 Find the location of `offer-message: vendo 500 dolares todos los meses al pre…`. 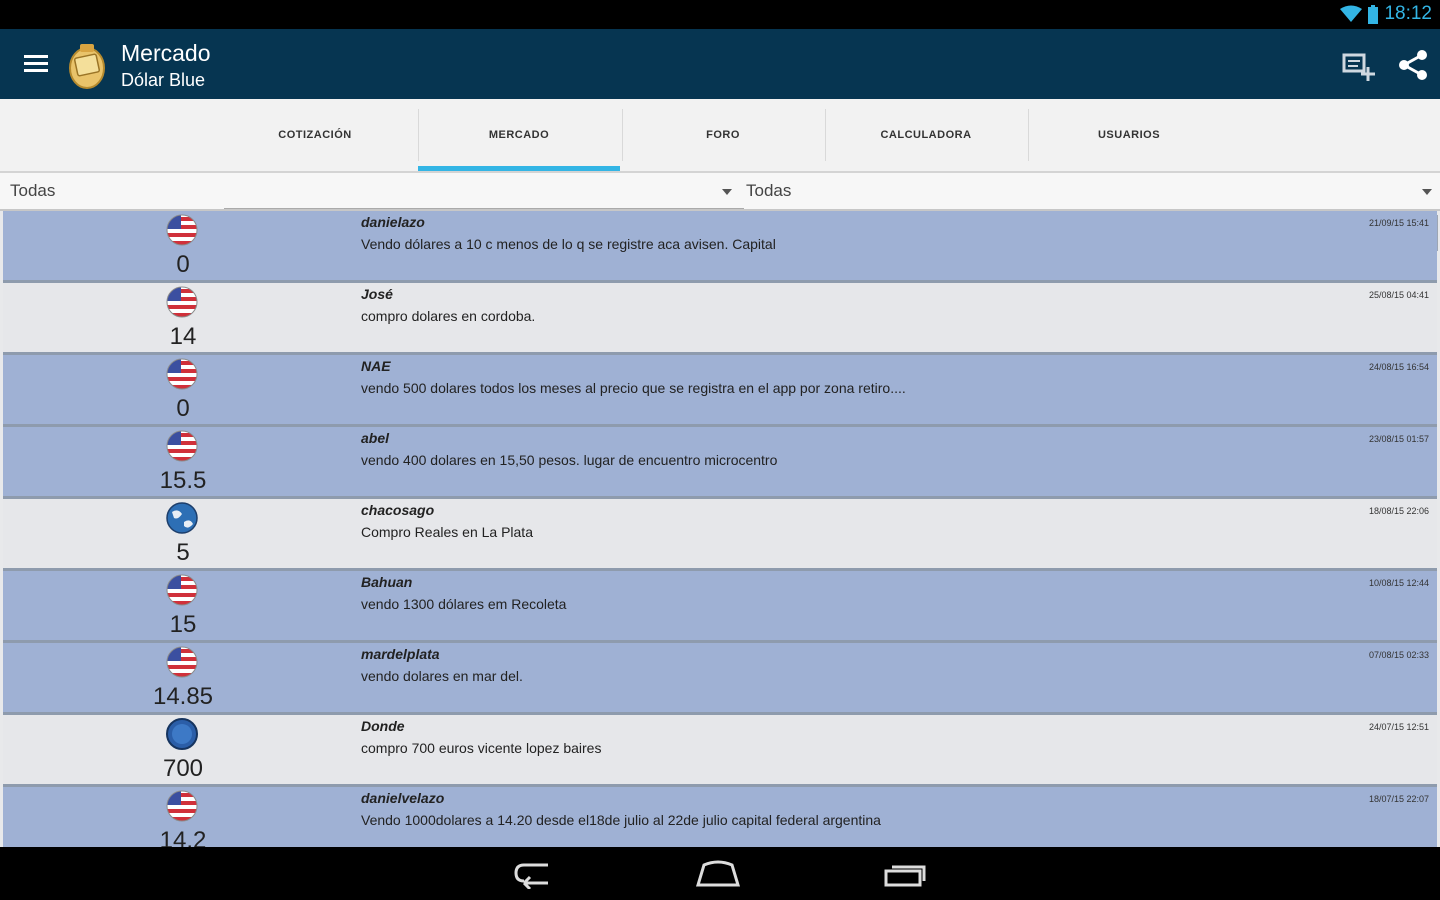

offer-message: vendo 500 dolares todos los meses al pre… is located at coordinates (633, 388).